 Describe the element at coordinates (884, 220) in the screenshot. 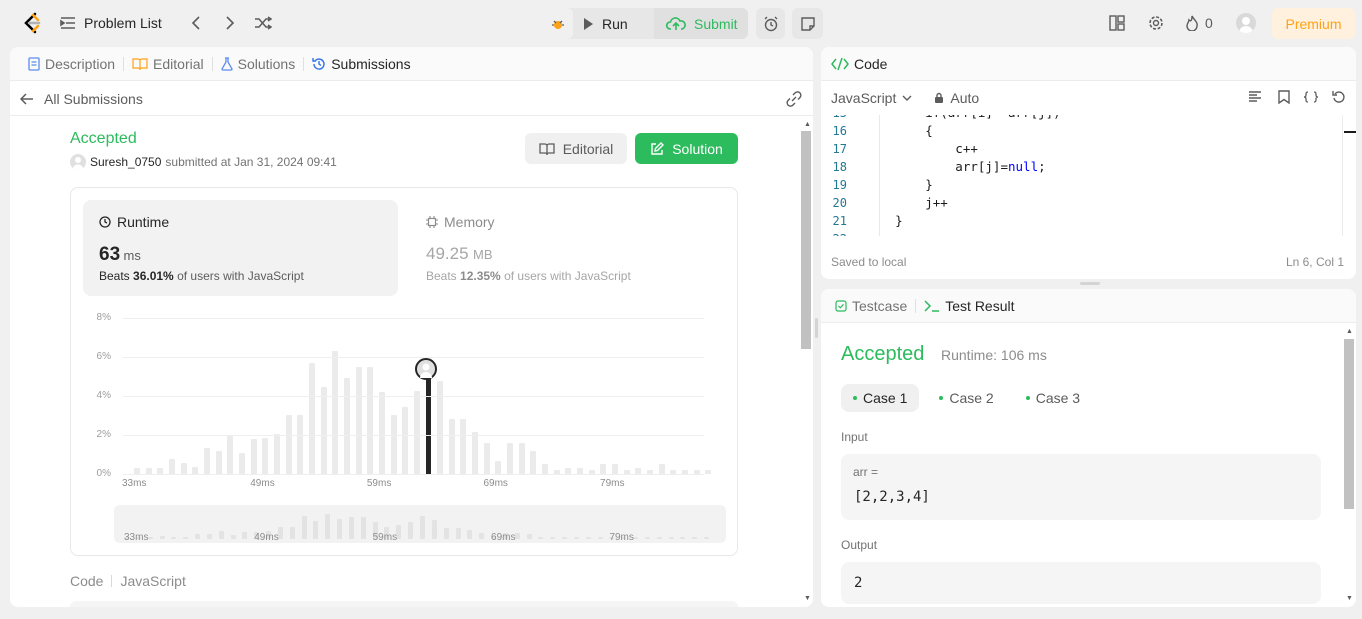

I see `code-text: }` at that location.